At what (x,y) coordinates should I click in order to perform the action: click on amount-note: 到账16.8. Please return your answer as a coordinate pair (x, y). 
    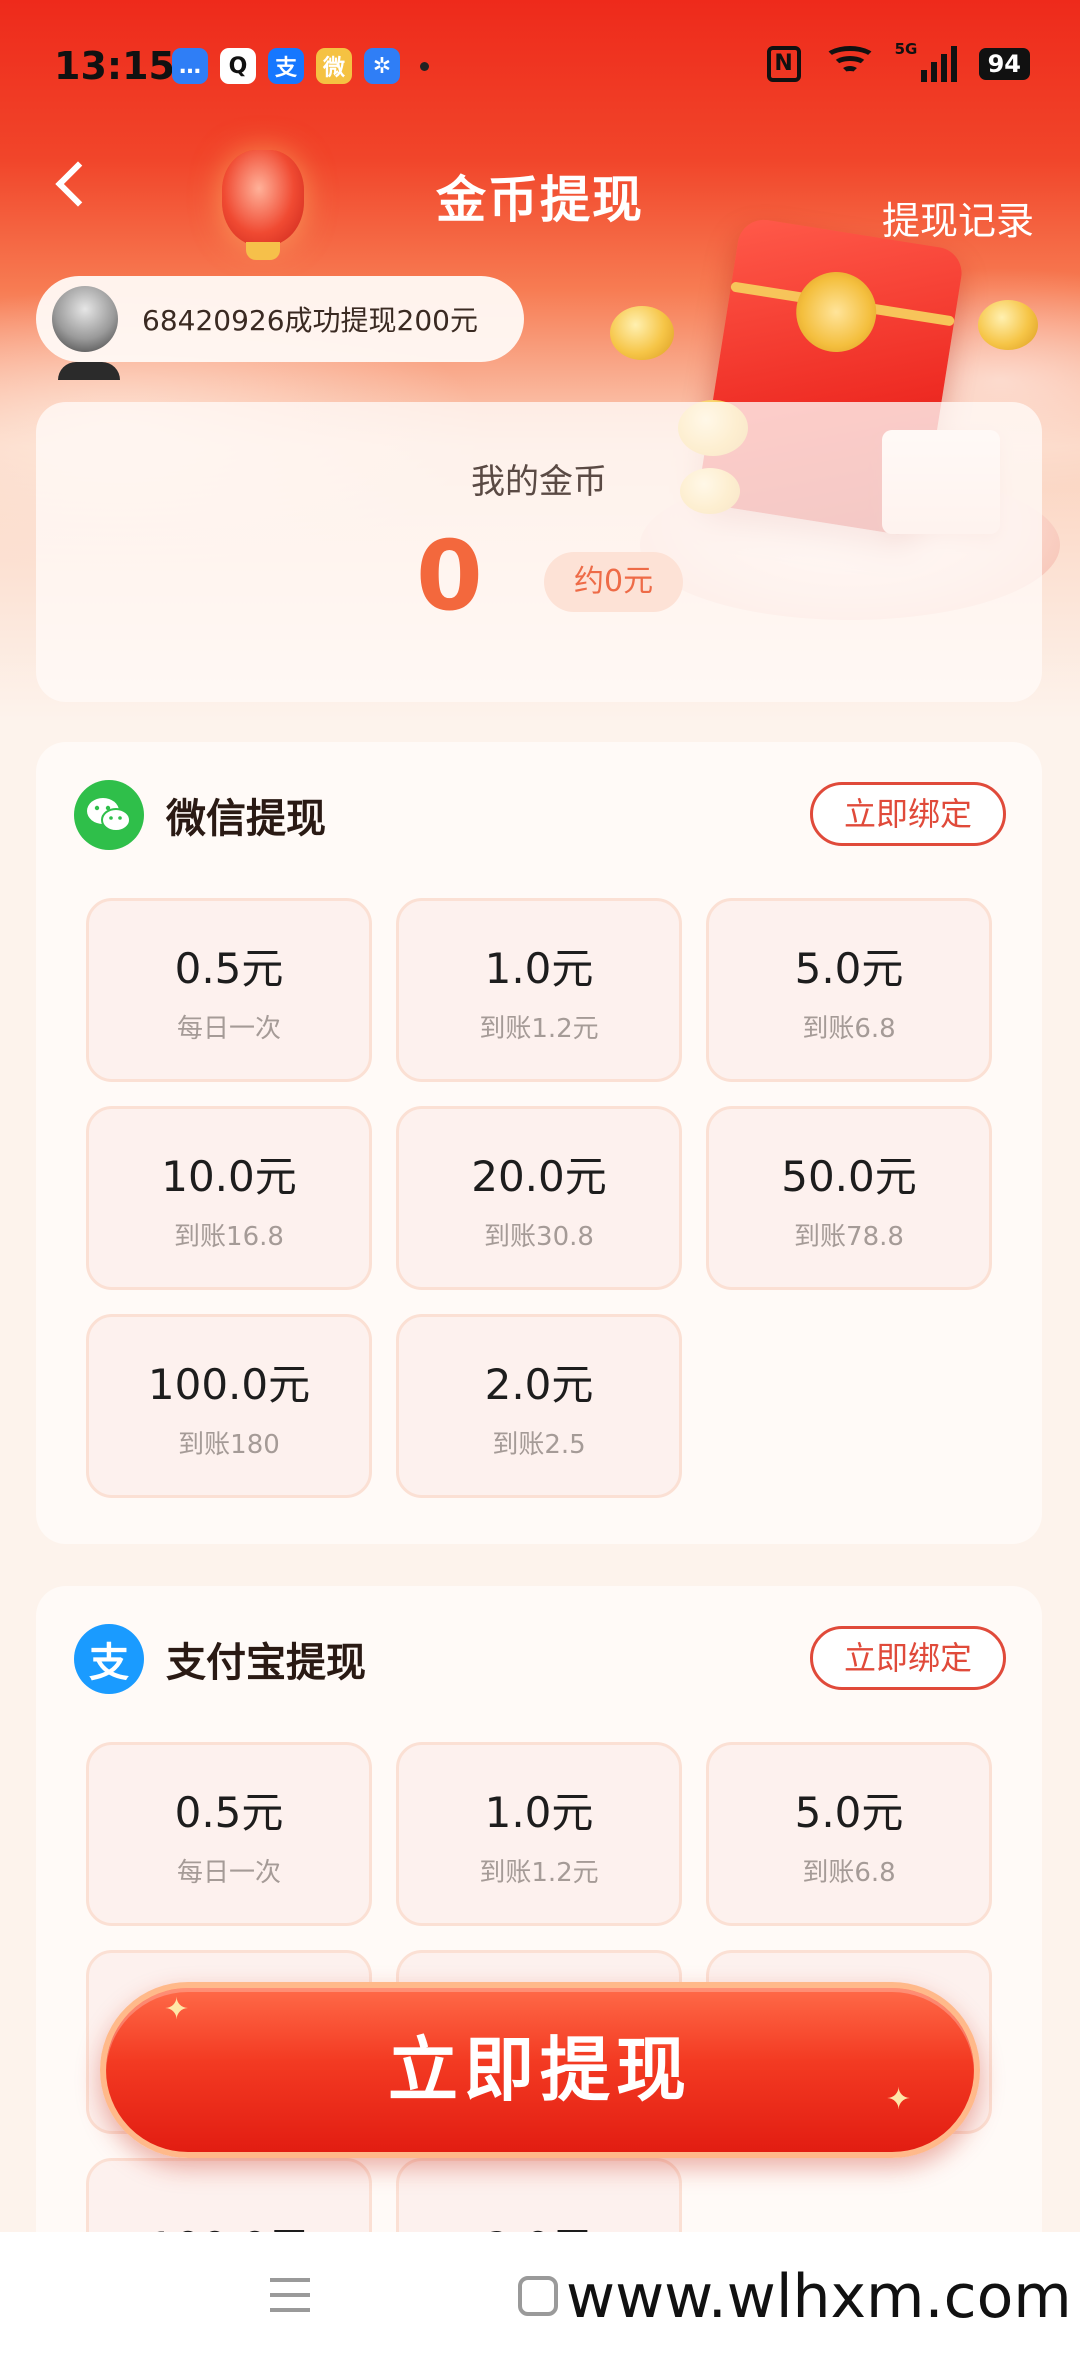
    Looking at the image, I should click on (229, 1237).